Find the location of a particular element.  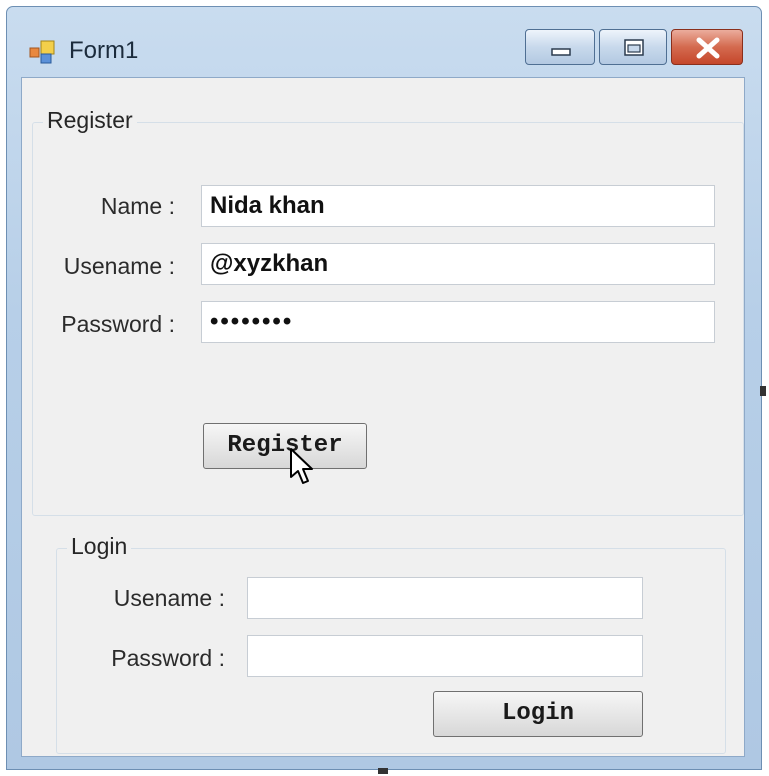

password-label: Password : is located at coordinates (118, 324).